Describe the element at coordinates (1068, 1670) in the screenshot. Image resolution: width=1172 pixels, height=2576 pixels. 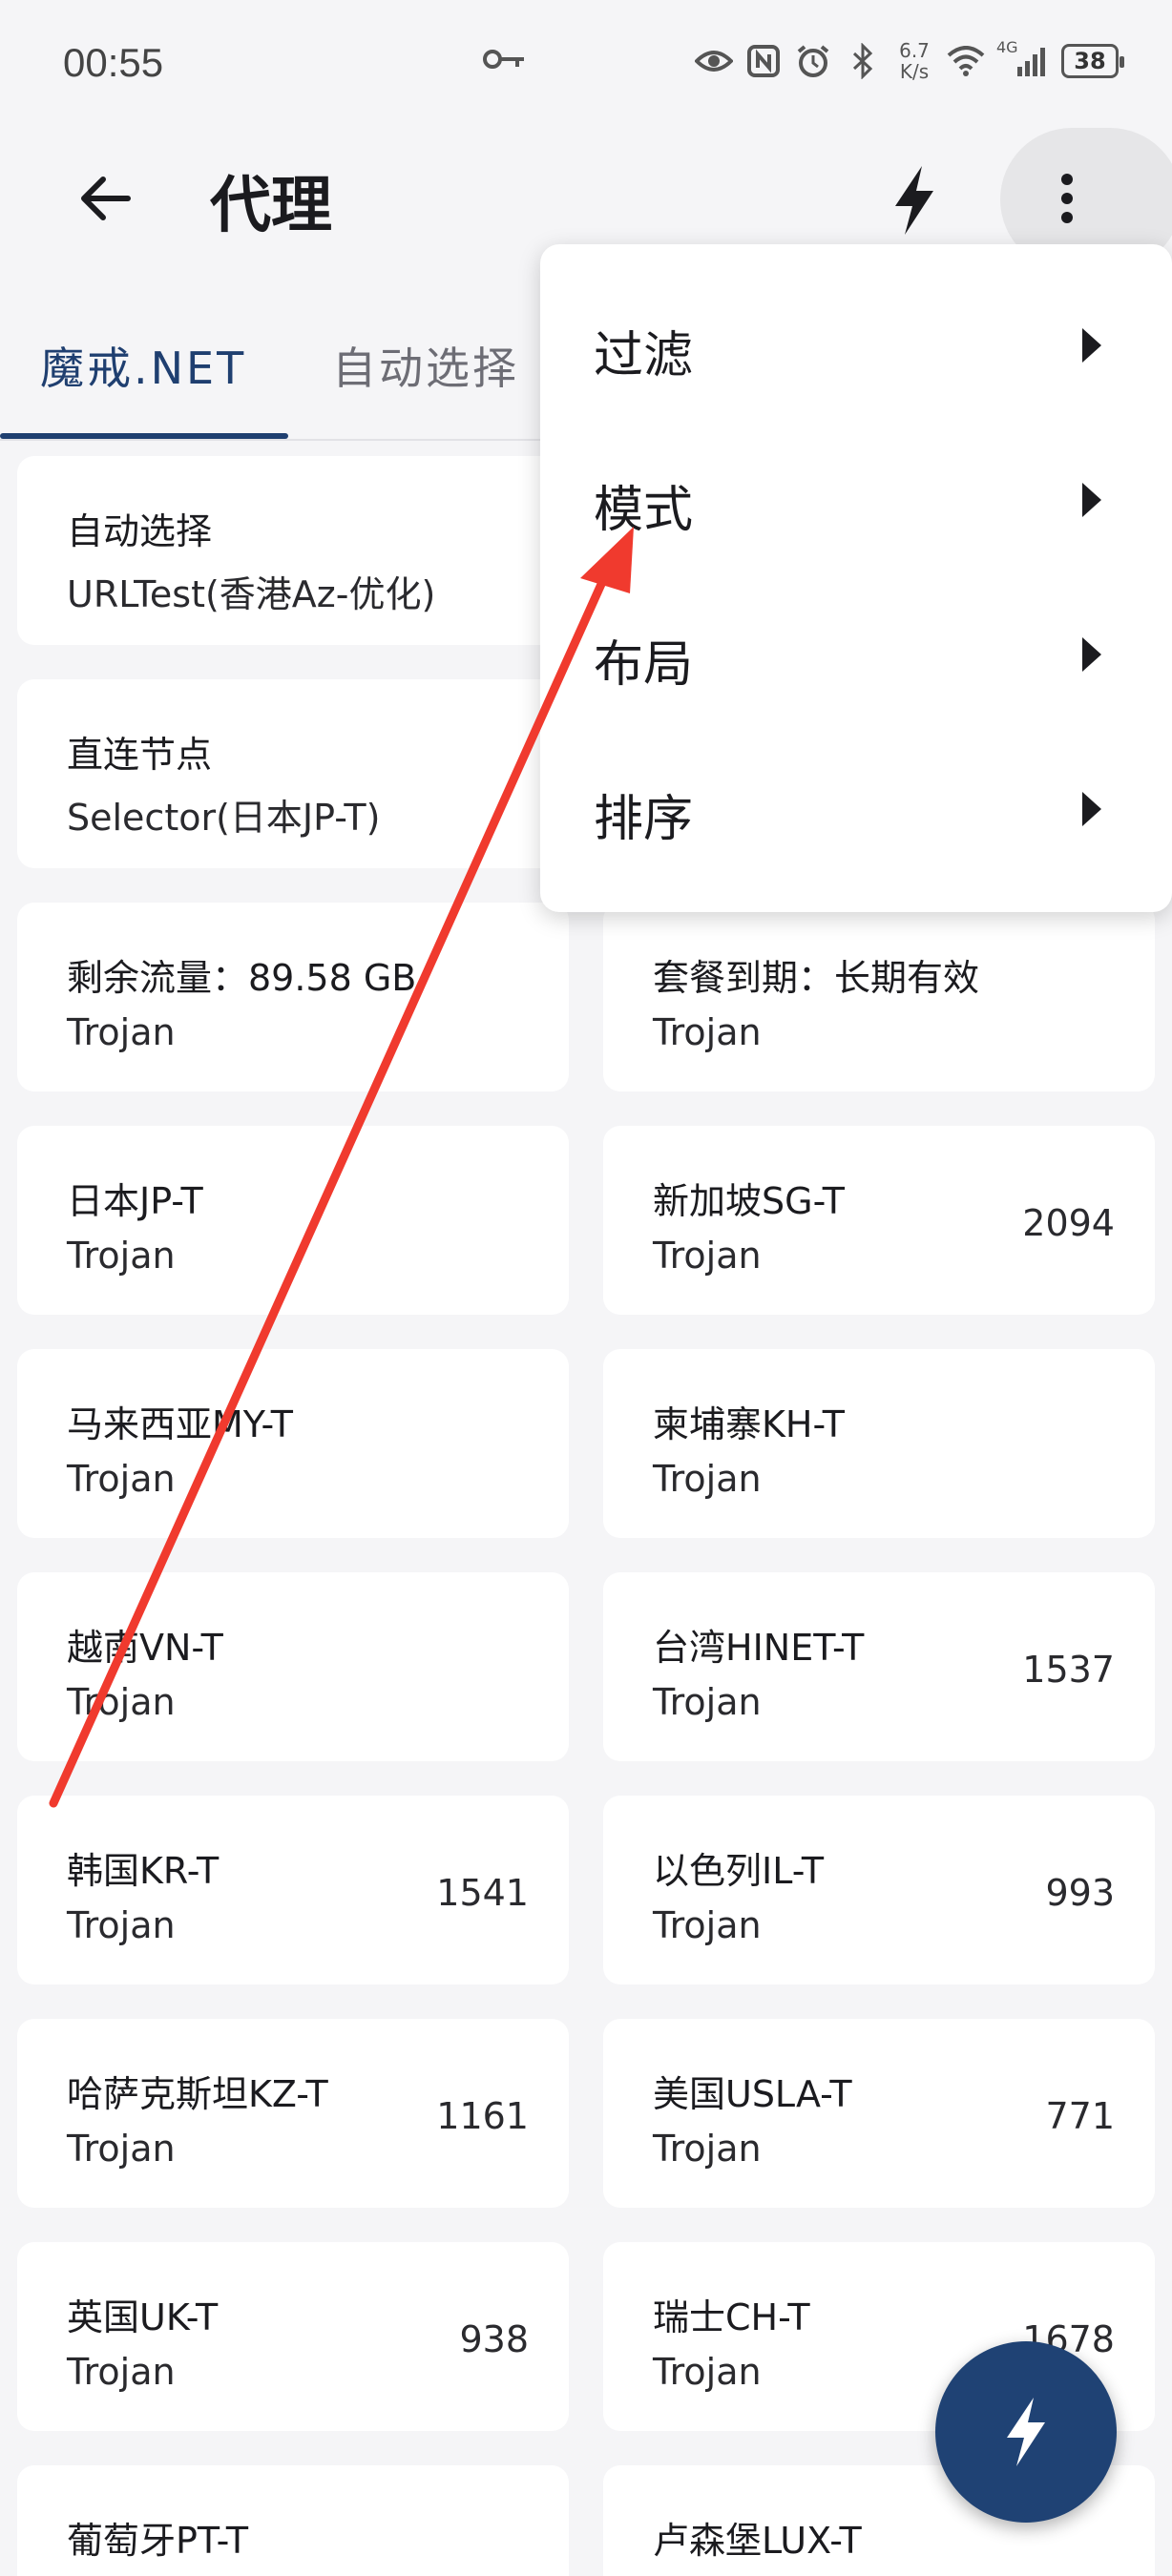
I see `proxy-delay: 1537` at that location.